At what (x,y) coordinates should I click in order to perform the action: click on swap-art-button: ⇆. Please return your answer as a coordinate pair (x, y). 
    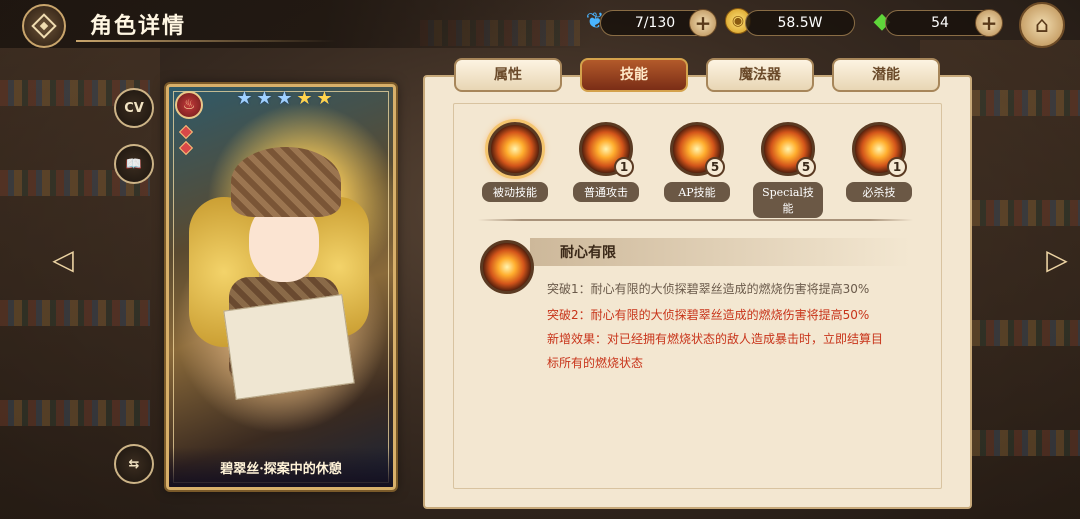
    Looking at the image, I should click on (134, 464).